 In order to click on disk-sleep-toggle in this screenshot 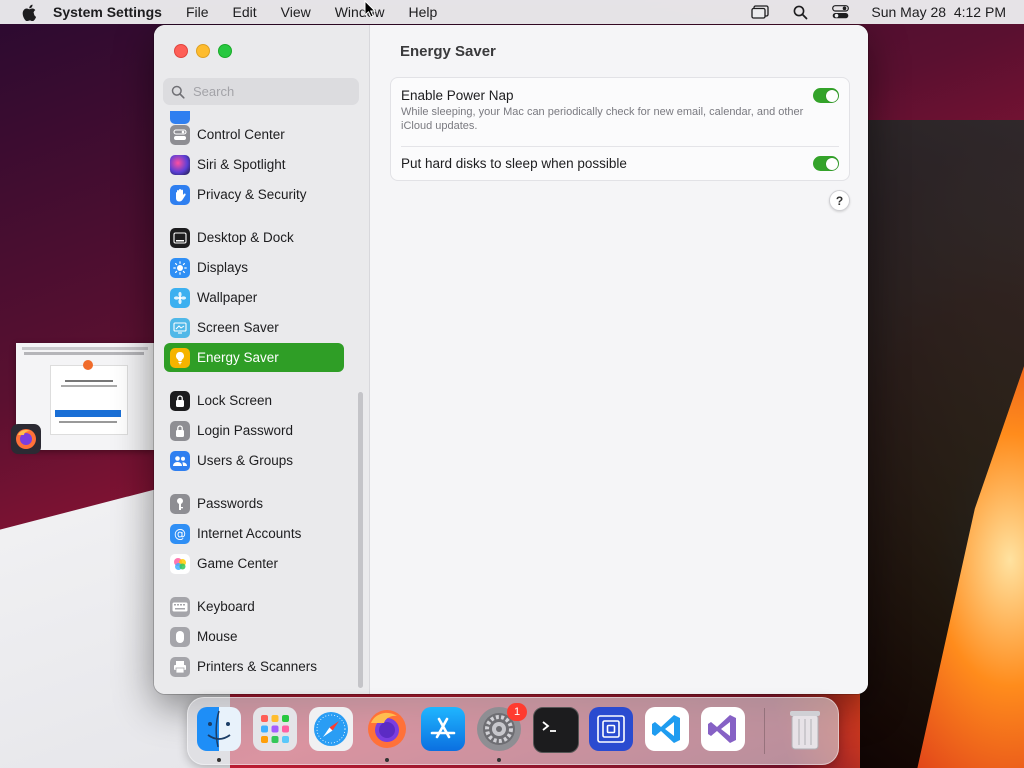, I will do `click(826, 163)`.